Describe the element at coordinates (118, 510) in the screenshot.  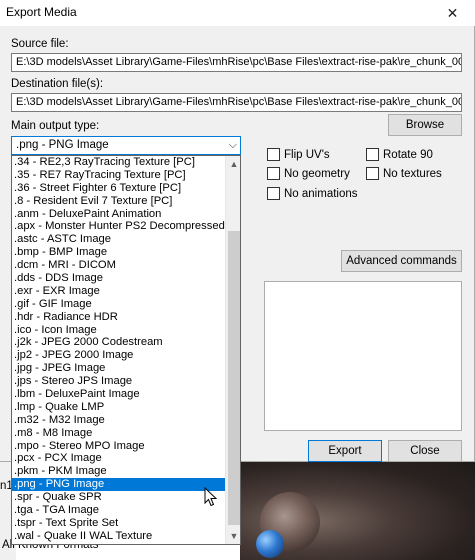
I see `format-option: .tga - TGA Image` at that location.